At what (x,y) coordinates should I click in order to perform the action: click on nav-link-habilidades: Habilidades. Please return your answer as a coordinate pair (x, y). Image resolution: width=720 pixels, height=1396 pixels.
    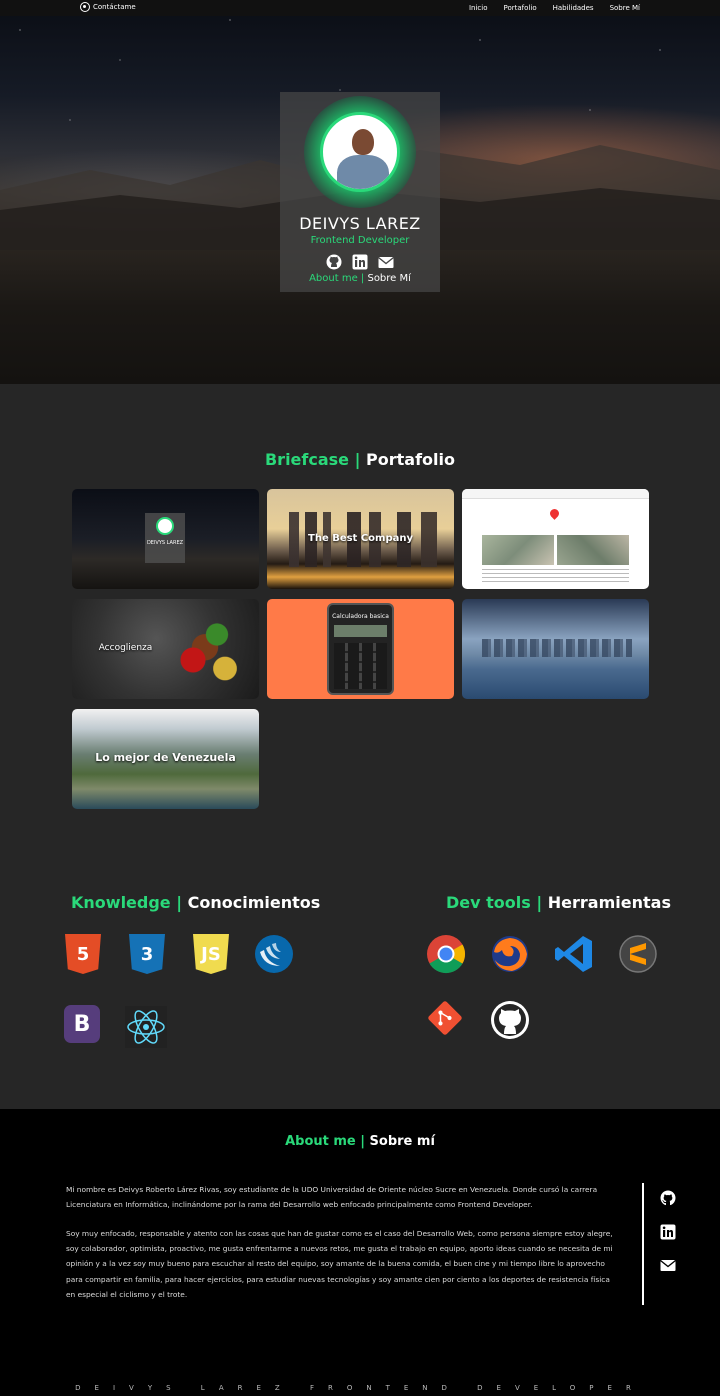
    Looking at the image, I should click on (573, 8).